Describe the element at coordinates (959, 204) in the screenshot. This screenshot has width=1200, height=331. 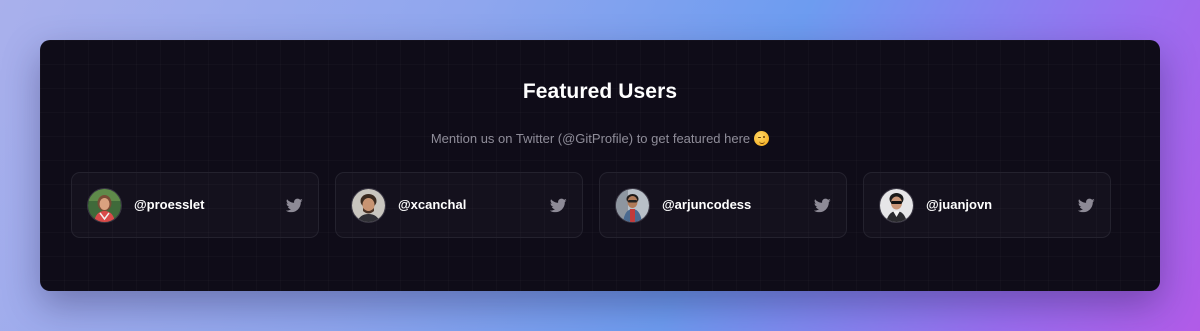
I see `user-handle: @juanjovn` at that location.